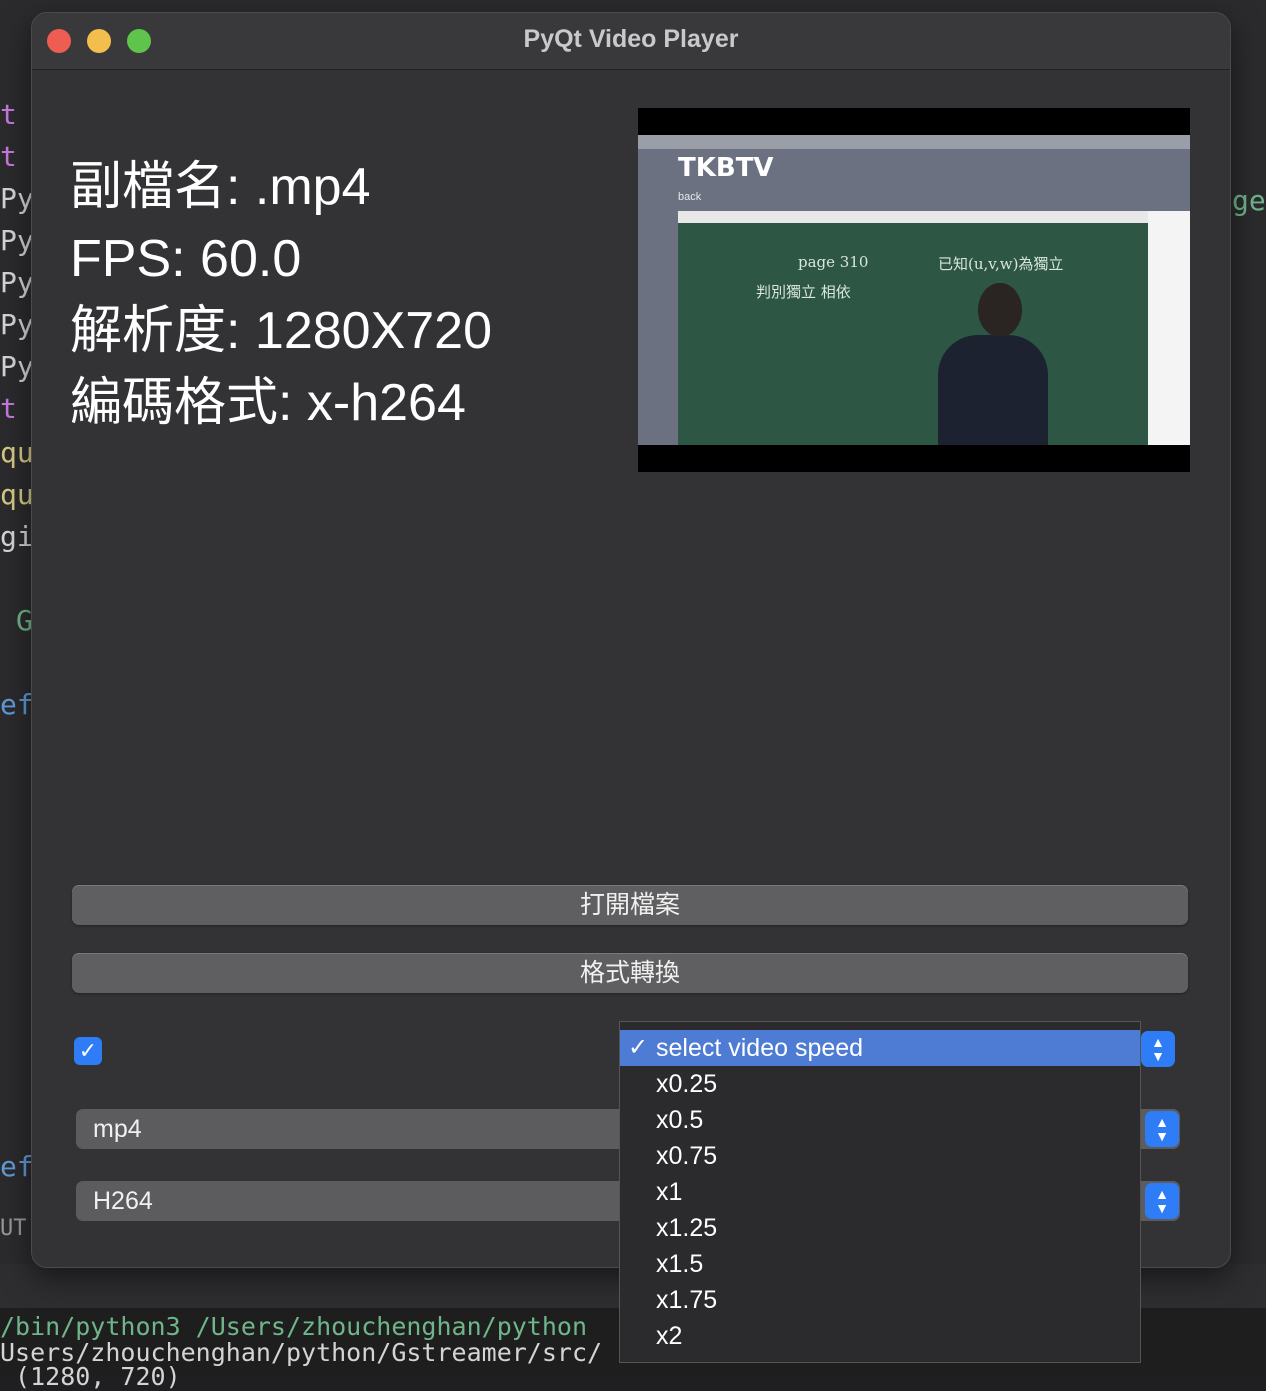 This screenshot has width=1266, height=1391. I want to click on gutter-text: gi, so click(17, 536).